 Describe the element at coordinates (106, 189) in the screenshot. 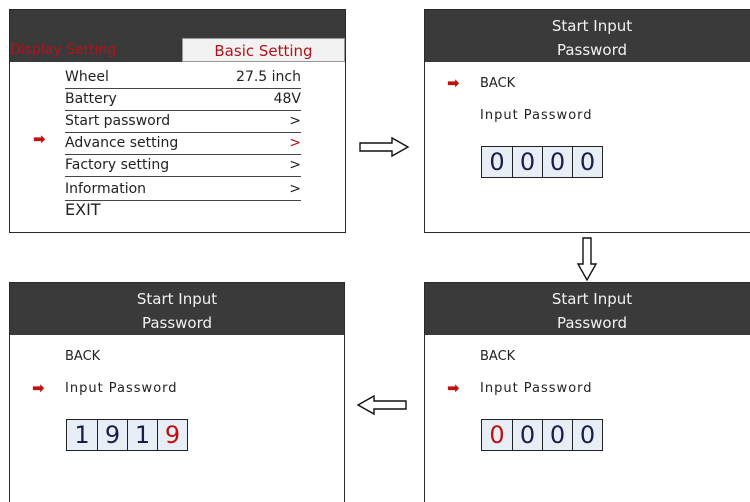

I see `menu-row-label: Information` at that location.